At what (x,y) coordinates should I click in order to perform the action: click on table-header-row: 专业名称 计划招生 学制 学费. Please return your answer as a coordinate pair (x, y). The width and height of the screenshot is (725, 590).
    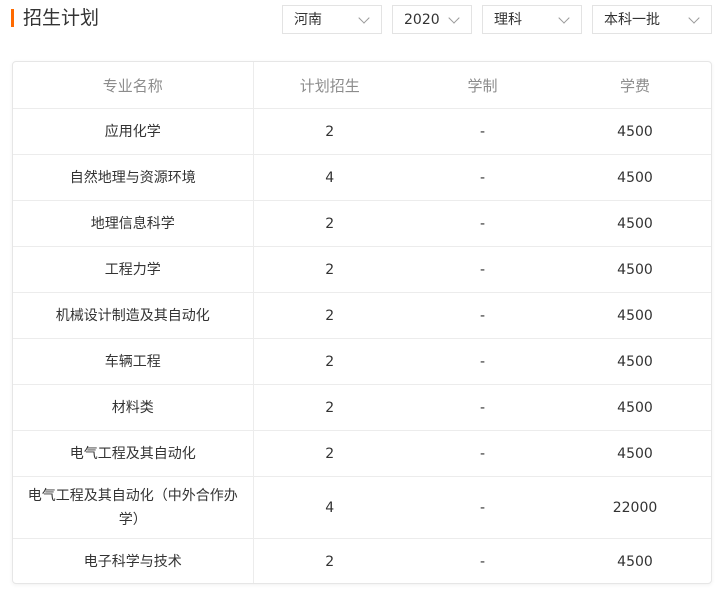
    Looking at the image, I should click on (362, 85).